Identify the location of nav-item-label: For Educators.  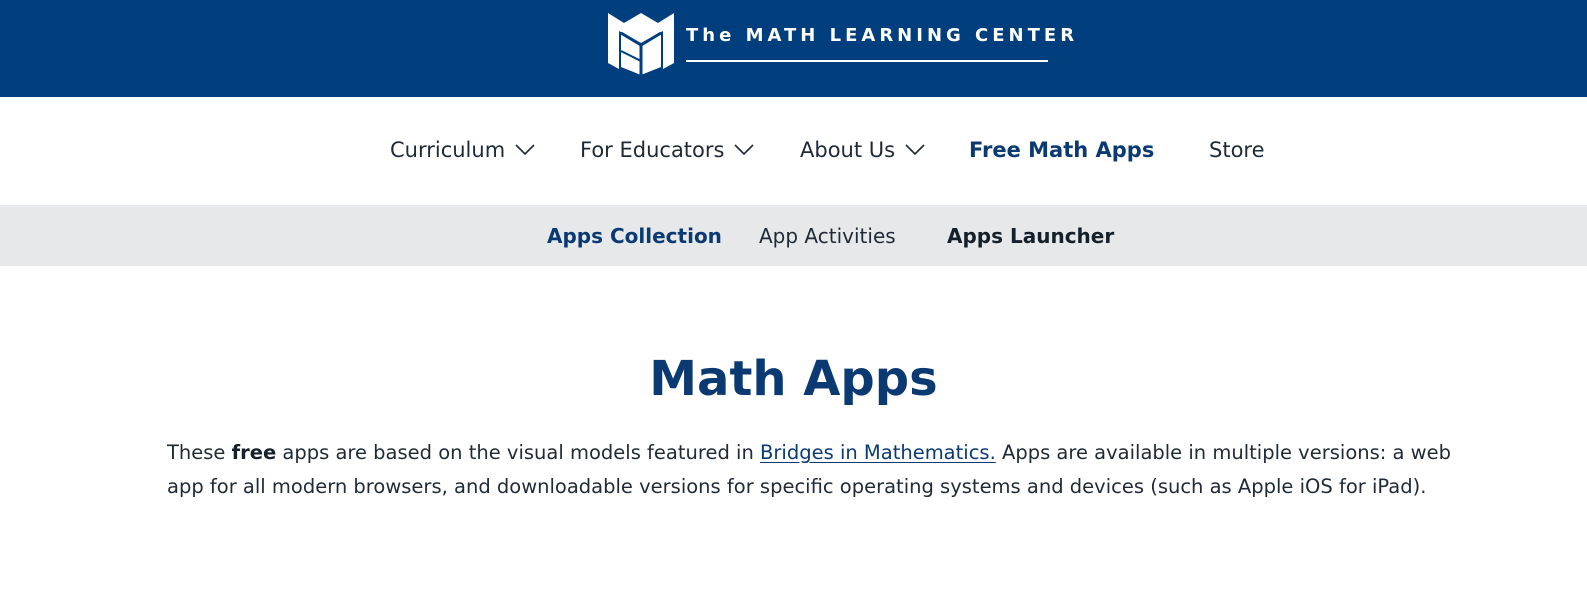
(652, 150).